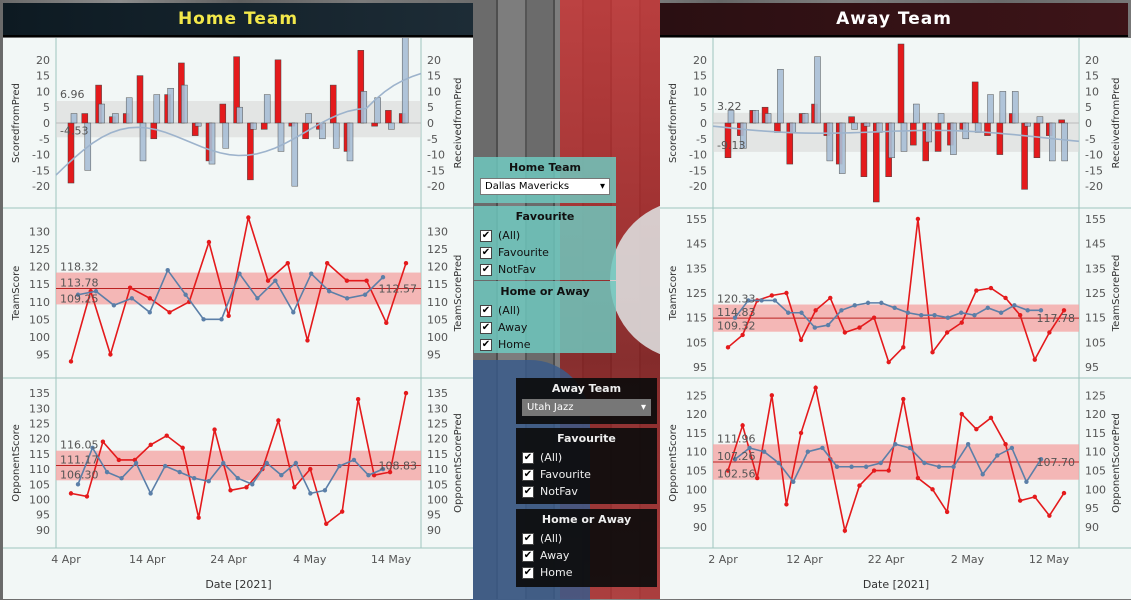 This screenshot has width=1131, height=600. Describe the element at coordinates (700, 527) in the screenshot. I see `y-tick-left: 90` at that location.